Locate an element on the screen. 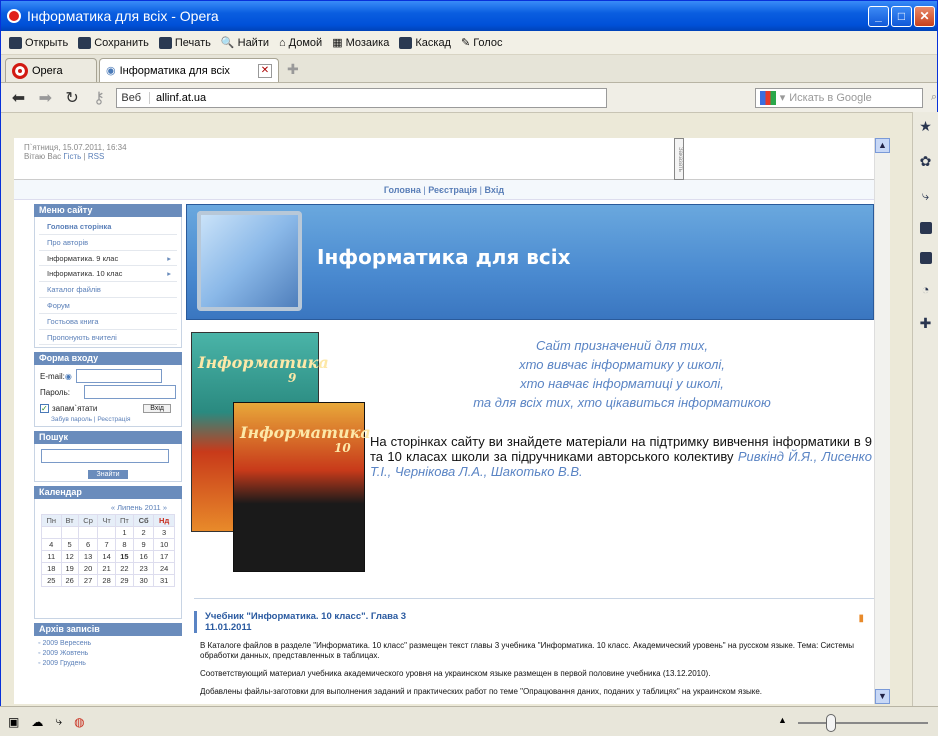  notes-icon is located at coordinates (925, 228).